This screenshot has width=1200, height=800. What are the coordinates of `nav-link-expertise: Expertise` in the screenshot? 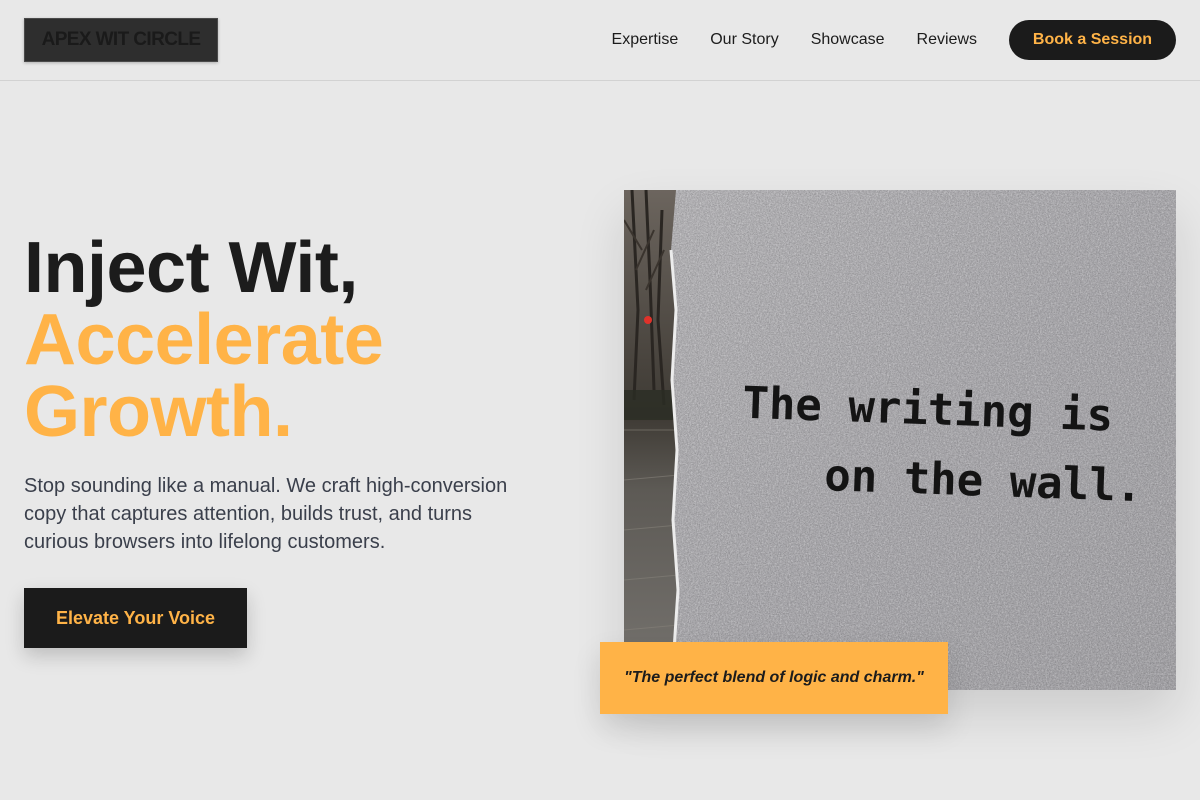 It's located at (645, 40).